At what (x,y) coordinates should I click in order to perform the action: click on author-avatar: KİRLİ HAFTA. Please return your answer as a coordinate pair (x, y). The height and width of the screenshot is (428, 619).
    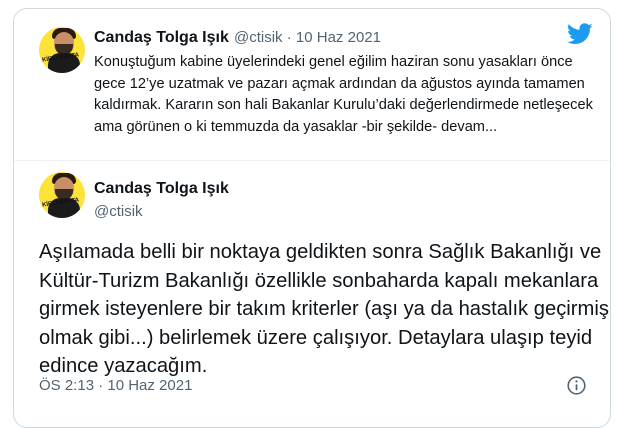
    Looking at the image, I should click on (62, 195).